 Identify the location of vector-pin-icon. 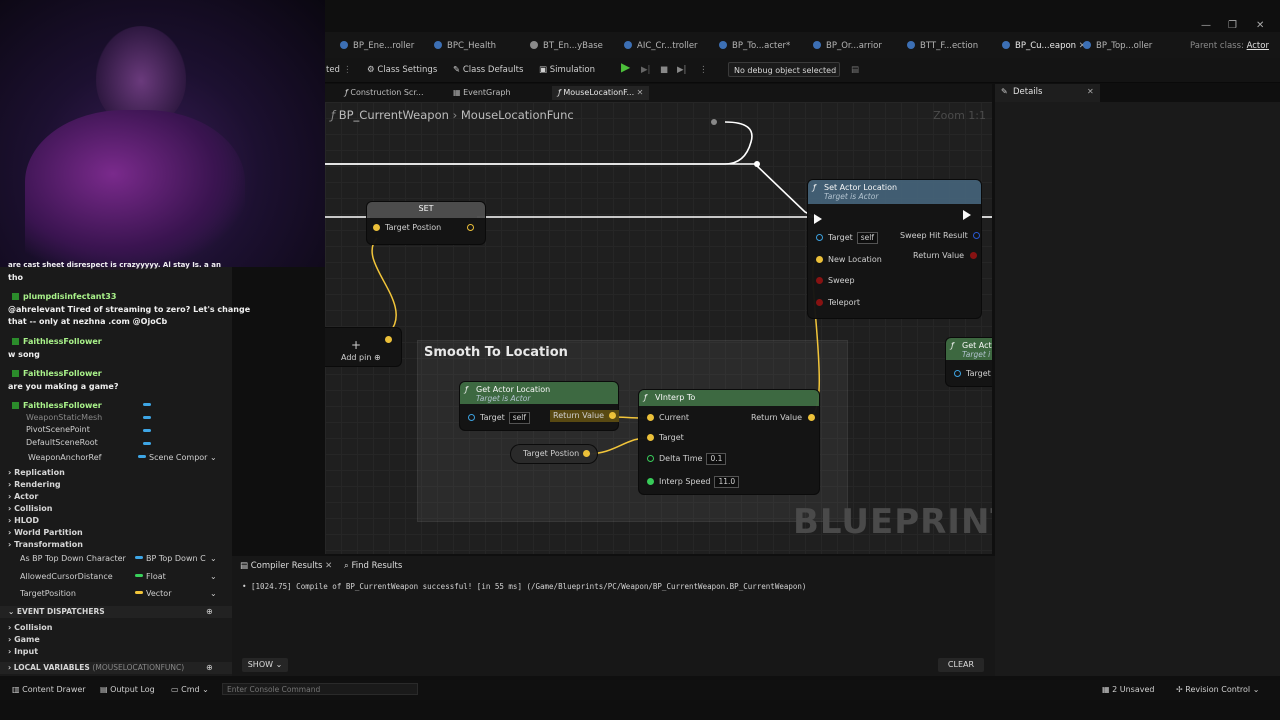
(811, 417).